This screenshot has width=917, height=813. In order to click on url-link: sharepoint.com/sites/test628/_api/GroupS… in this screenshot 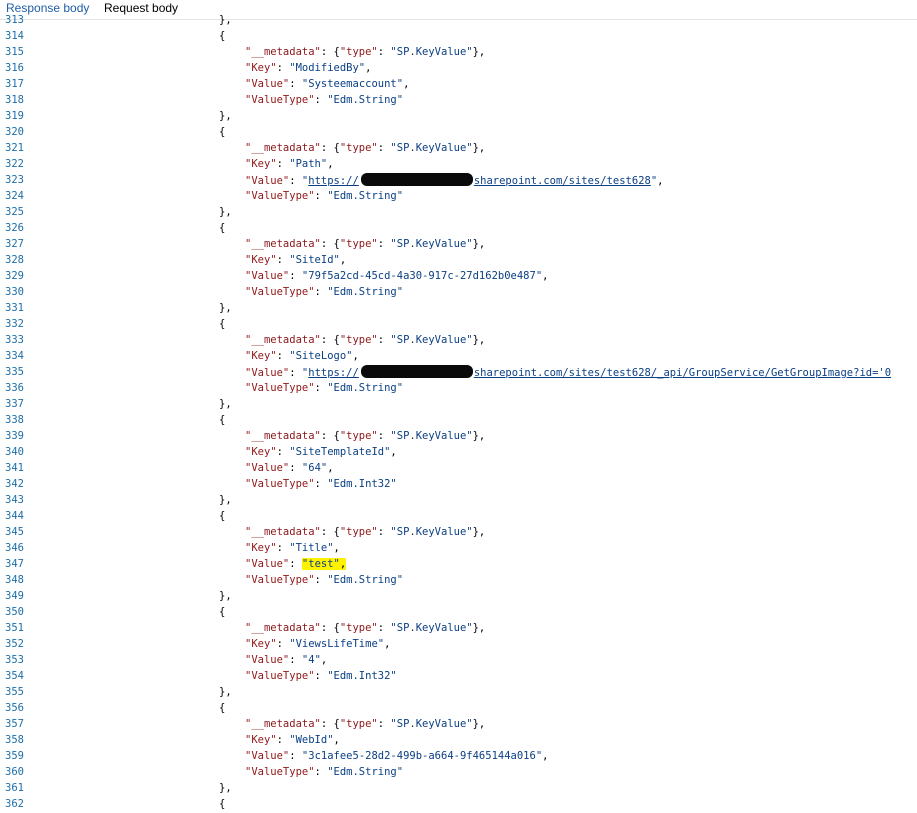, I will do `click(682, 373)`.